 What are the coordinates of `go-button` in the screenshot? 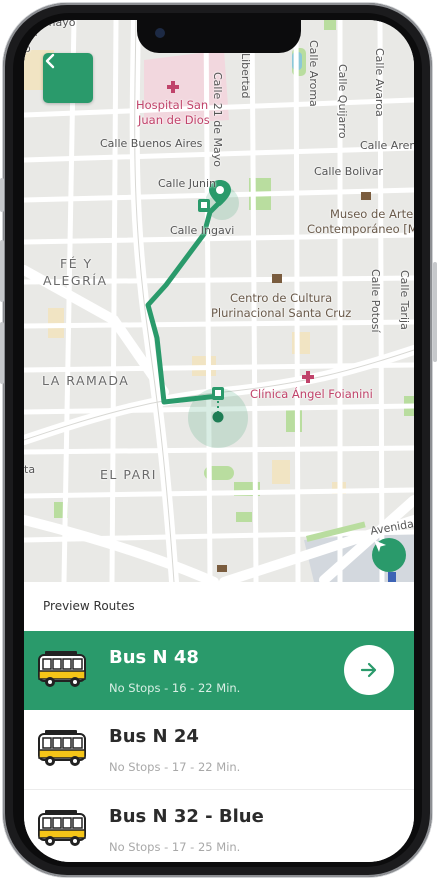 It's located at (369, 670).